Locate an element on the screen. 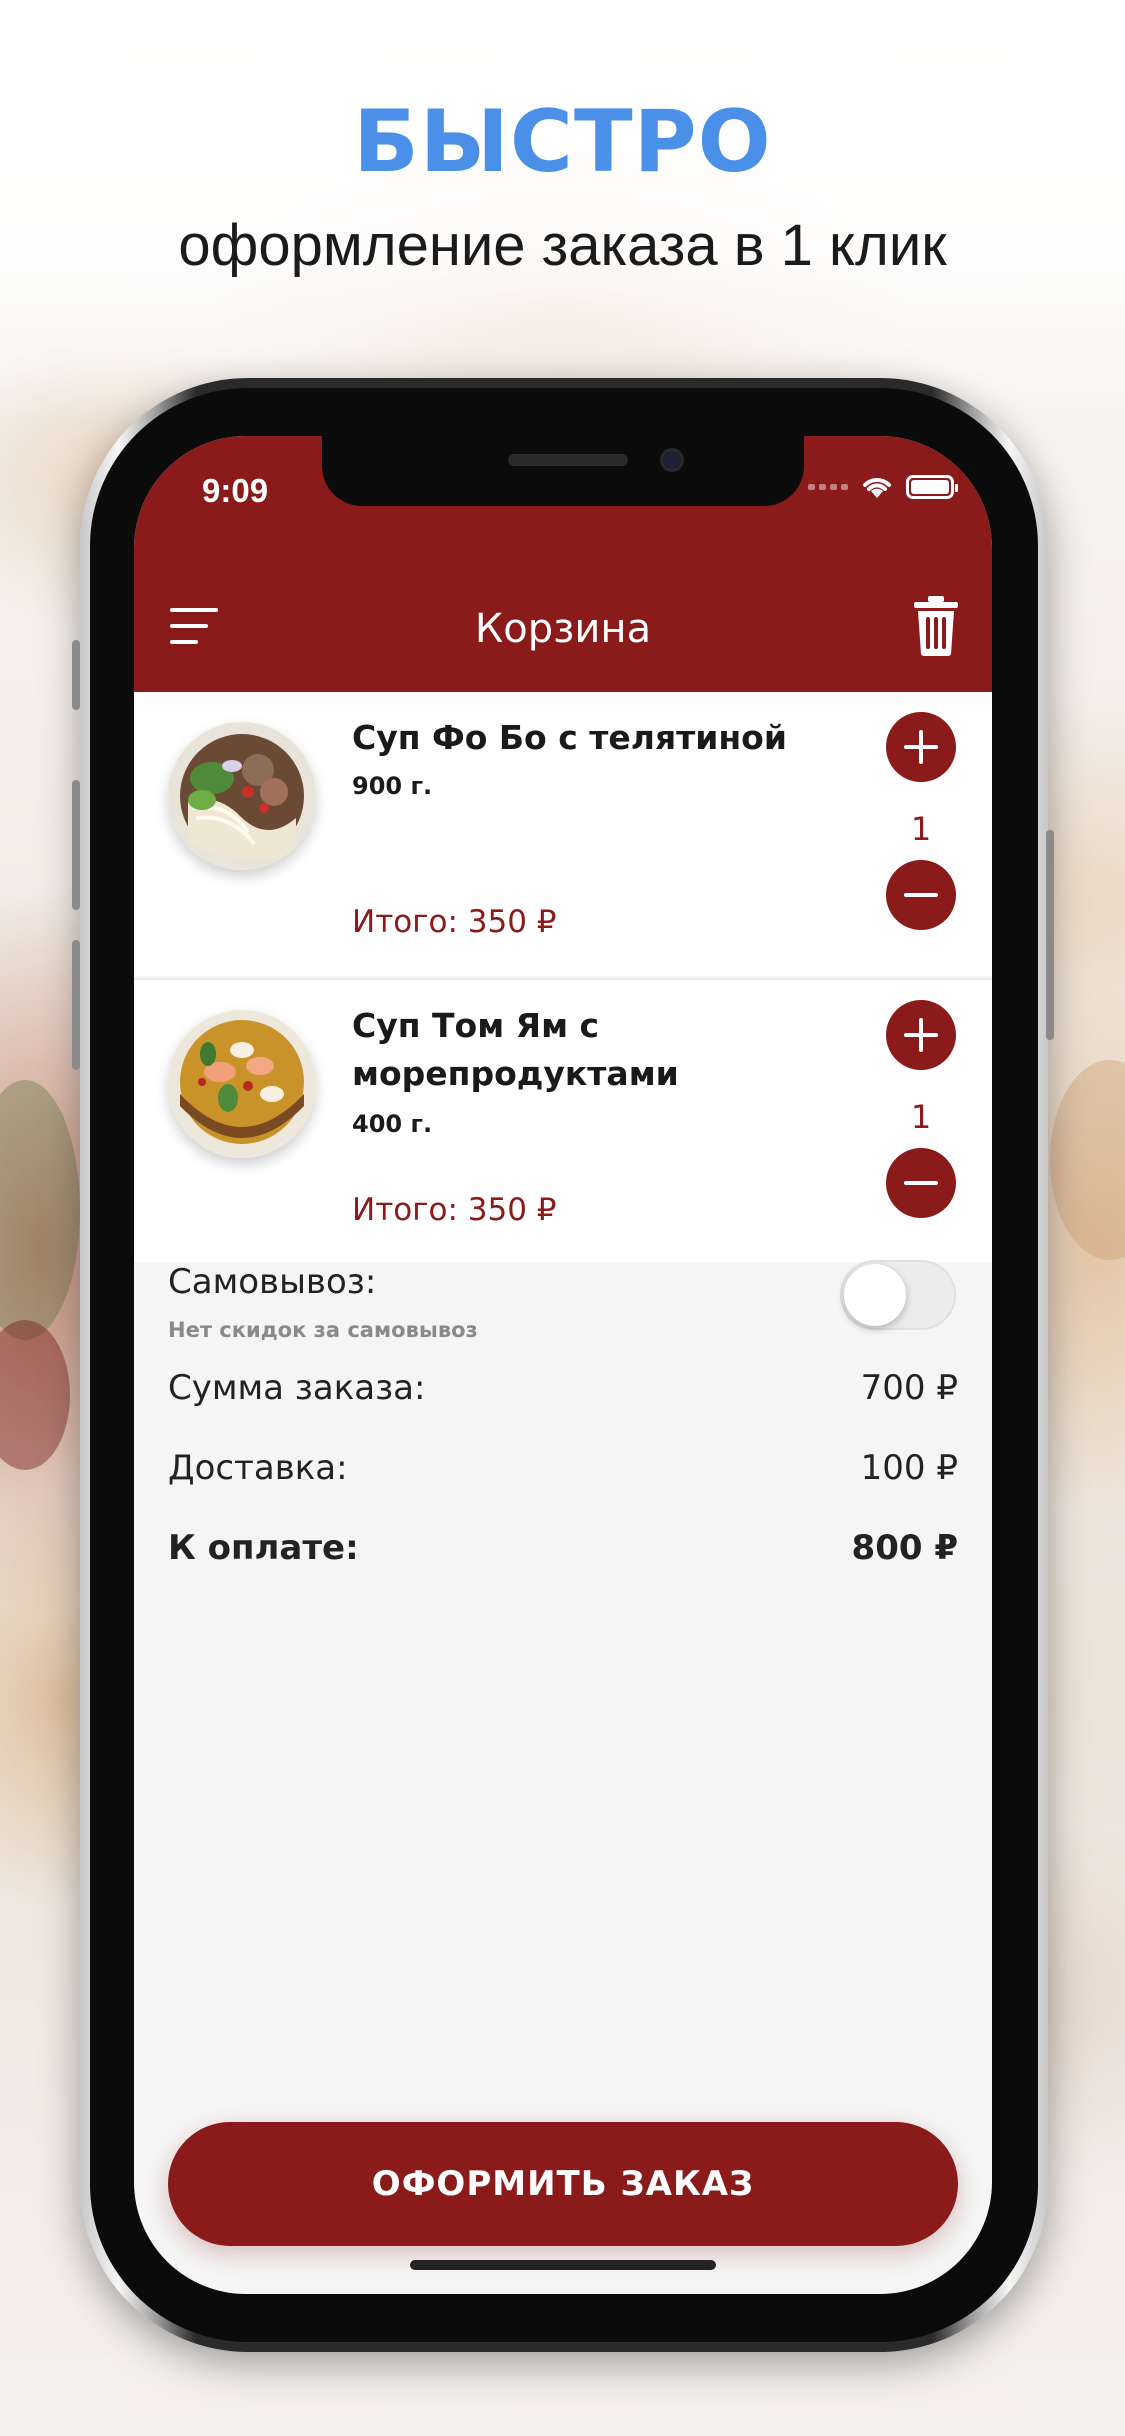  cellular-signal-icon is located at coordinates (828, 487).